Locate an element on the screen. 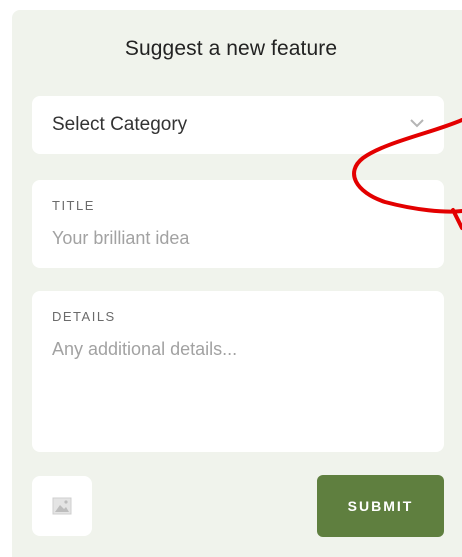  title-field: TITLE Your brilliant idea is located at coordinates (238, 224).